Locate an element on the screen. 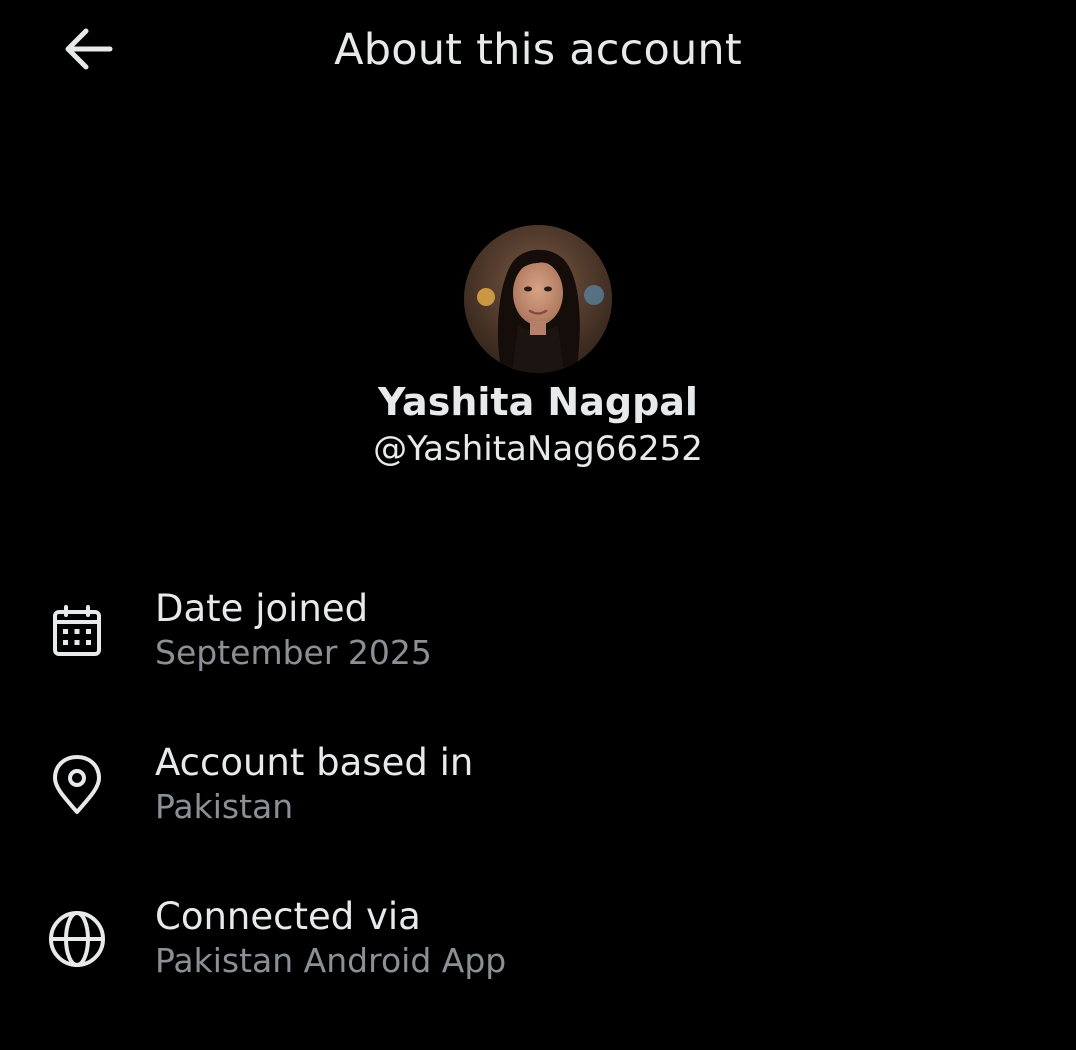  detail-value: Pakistan is located at coordinates (224, 806).